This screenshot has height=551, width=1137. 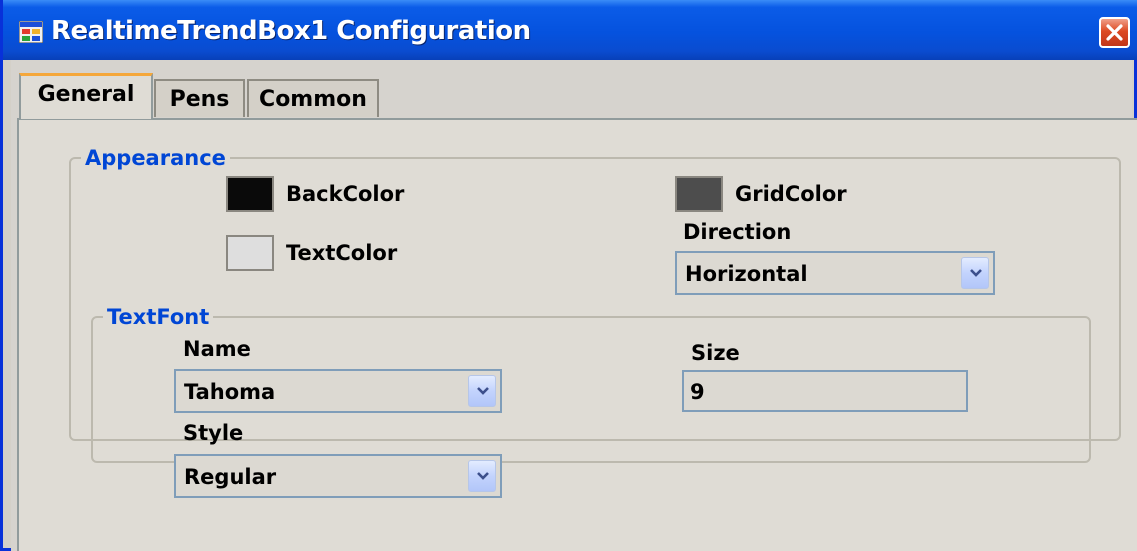 I want to click on font-name-value: Tahoma, so click(x=230, y=392).